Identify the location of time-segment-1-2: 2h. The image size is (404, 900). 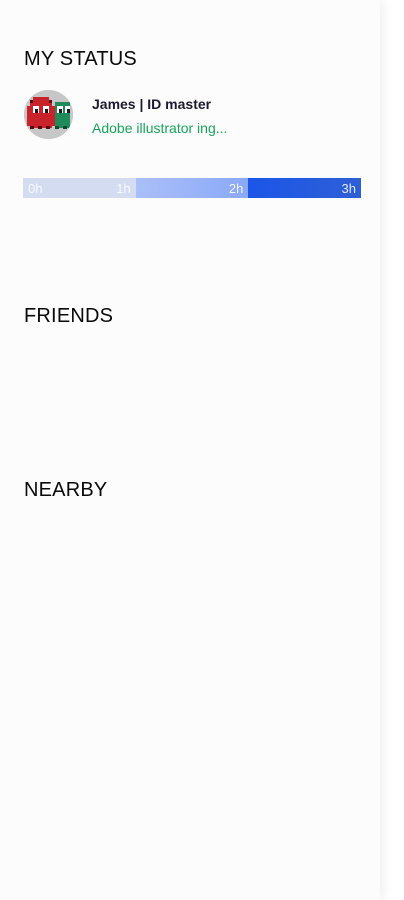
(192, 188).